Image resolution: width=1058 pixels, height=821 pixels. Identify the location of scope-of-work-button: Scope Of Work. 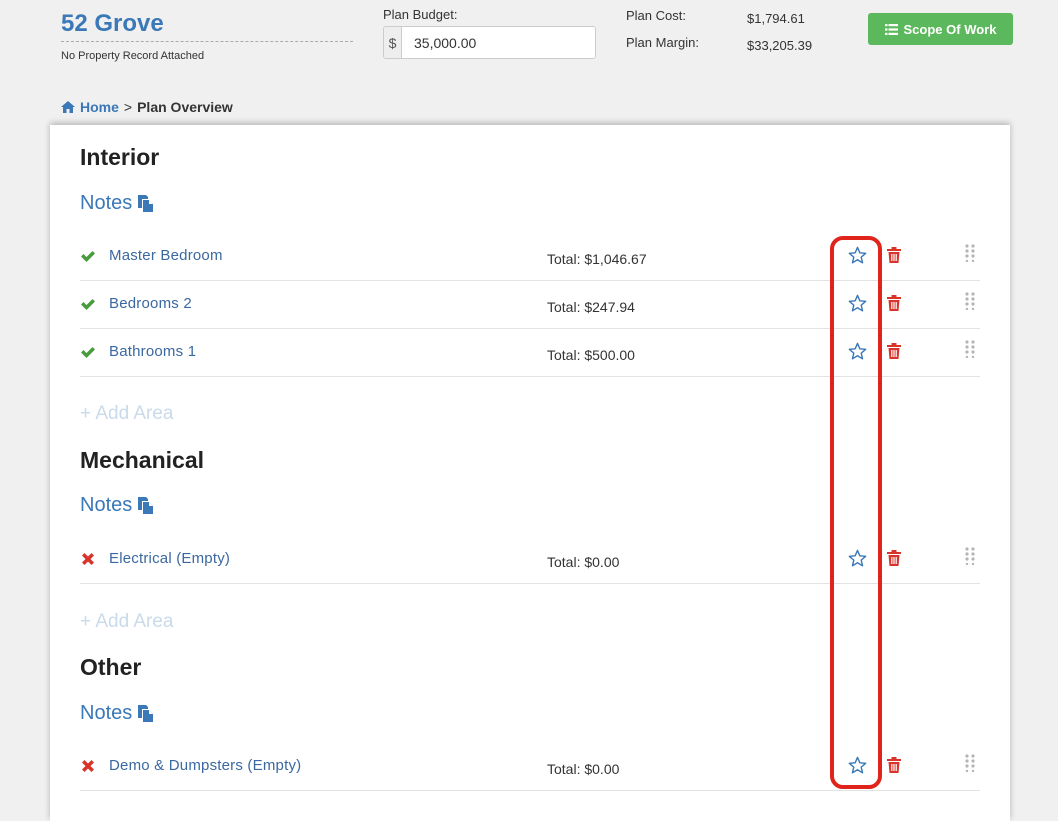
(940, 29).